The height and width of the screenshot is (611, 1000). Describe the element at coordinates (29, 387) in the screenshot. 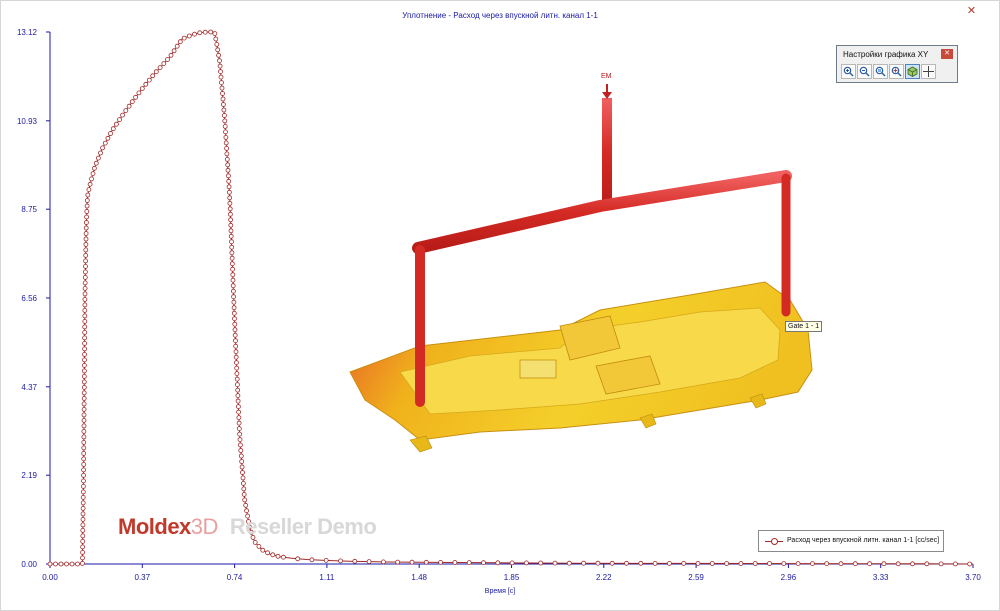

I see `y-tick-label: 4.37` at that location.